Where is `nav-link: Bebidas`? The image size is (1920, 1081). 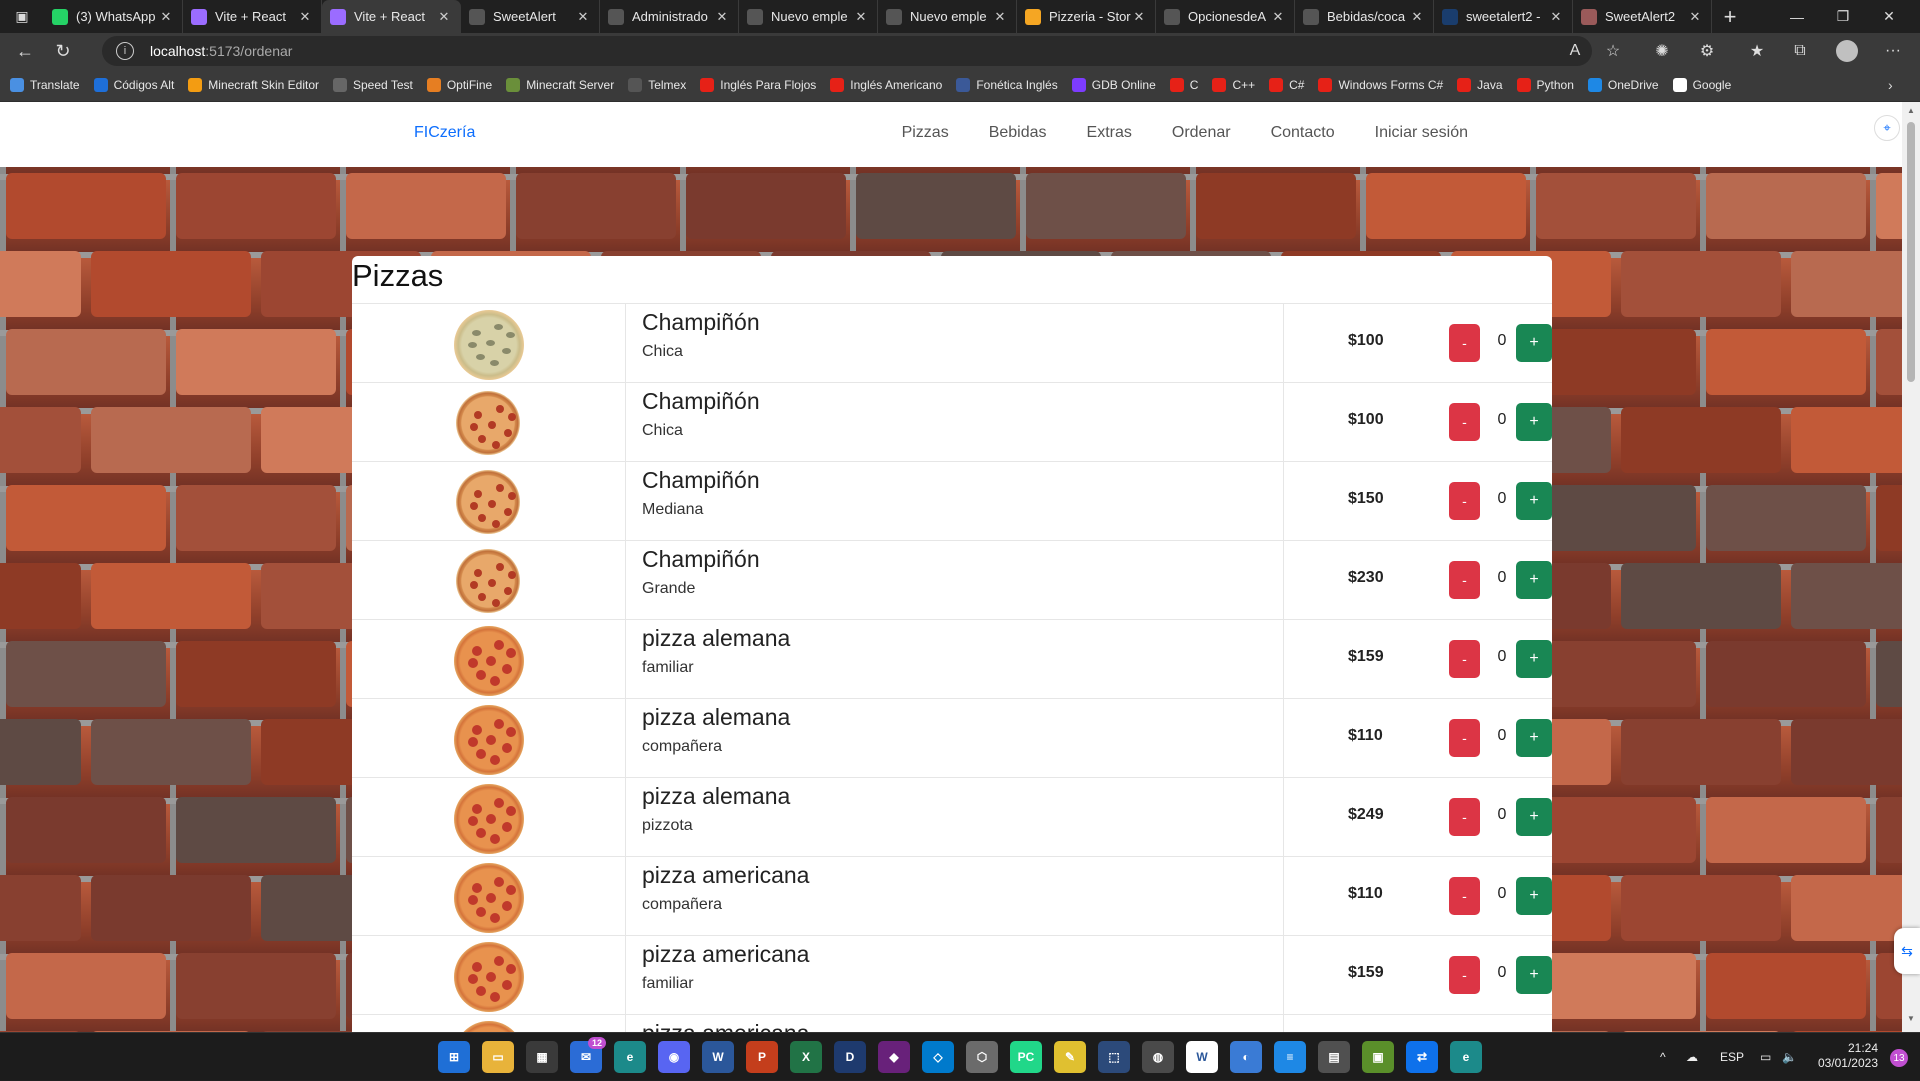
nav-link: Bebidas is located at coordinates (1018, 133).